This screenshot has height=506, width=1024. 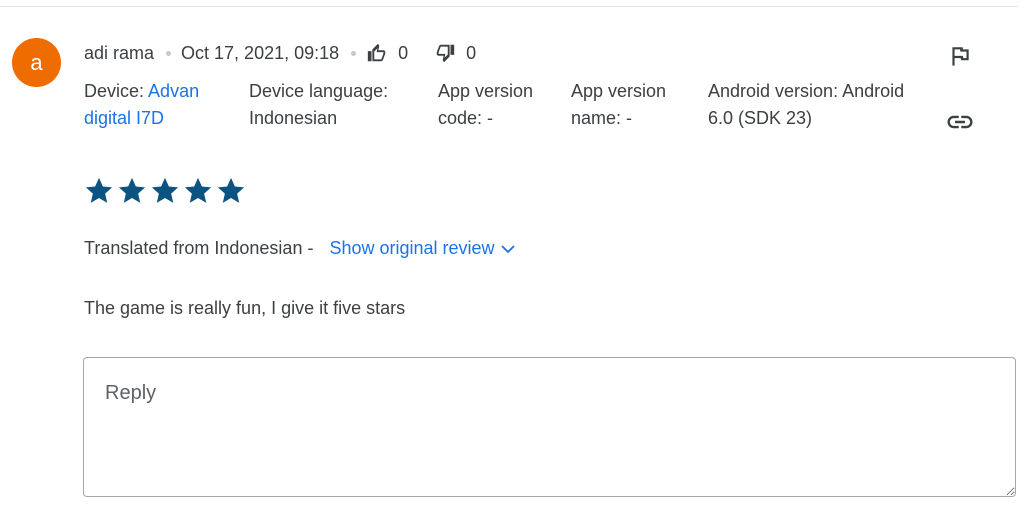 I want to click on app-version-code-value: code: -, so click(x=466, y=118).